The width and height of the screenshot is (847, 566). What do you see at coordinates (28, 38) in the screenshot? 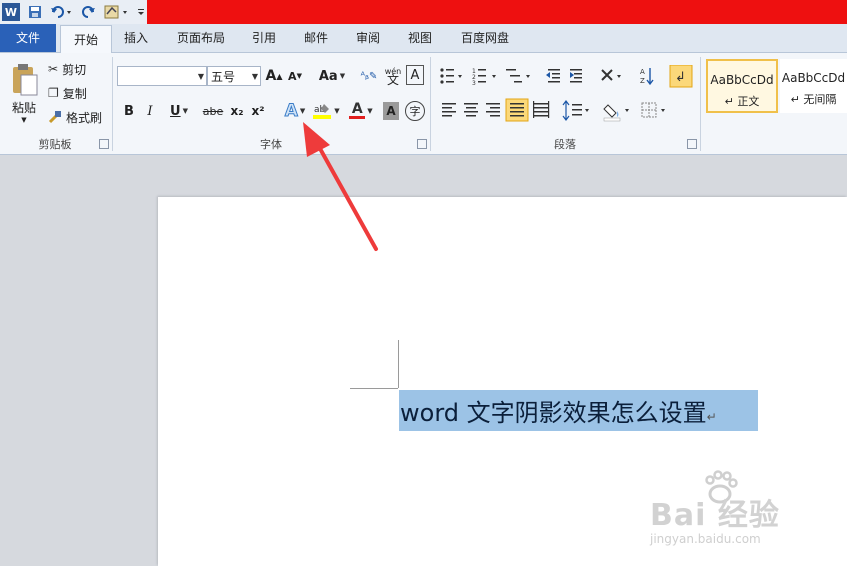
I see `tab-file: 文件` at bounding box center [28, 38].